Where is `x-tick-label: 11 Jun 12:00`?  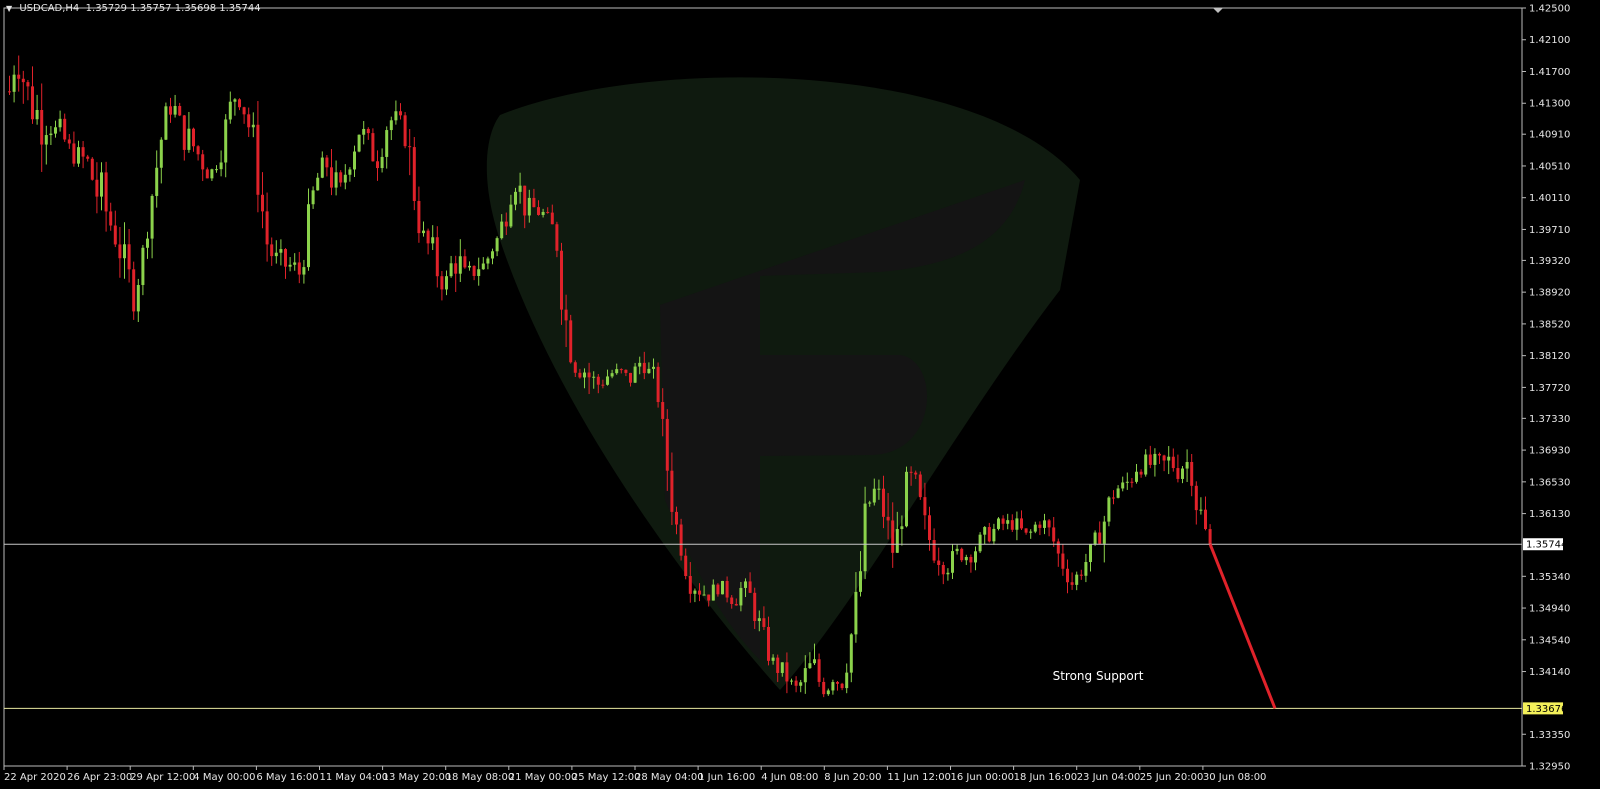
x-tick-label: 11 Jun 12:00 is located at coordinates (919, 777).